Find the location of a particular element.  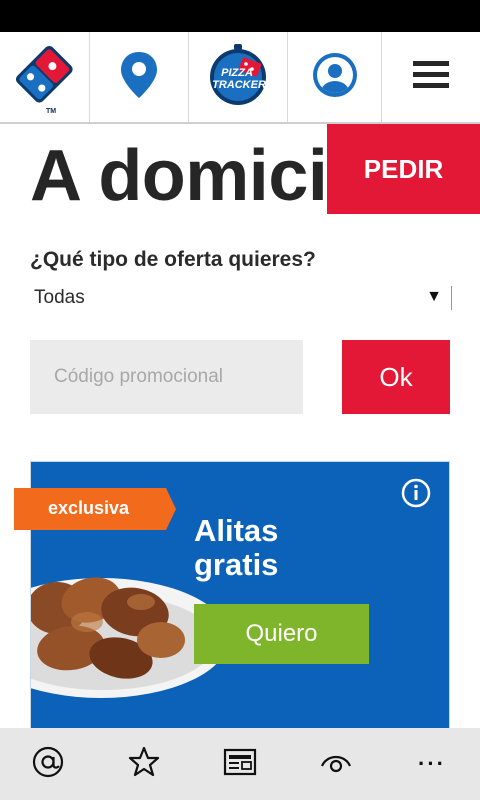

home-logo-button: TM is located at coordinates (45, 77).